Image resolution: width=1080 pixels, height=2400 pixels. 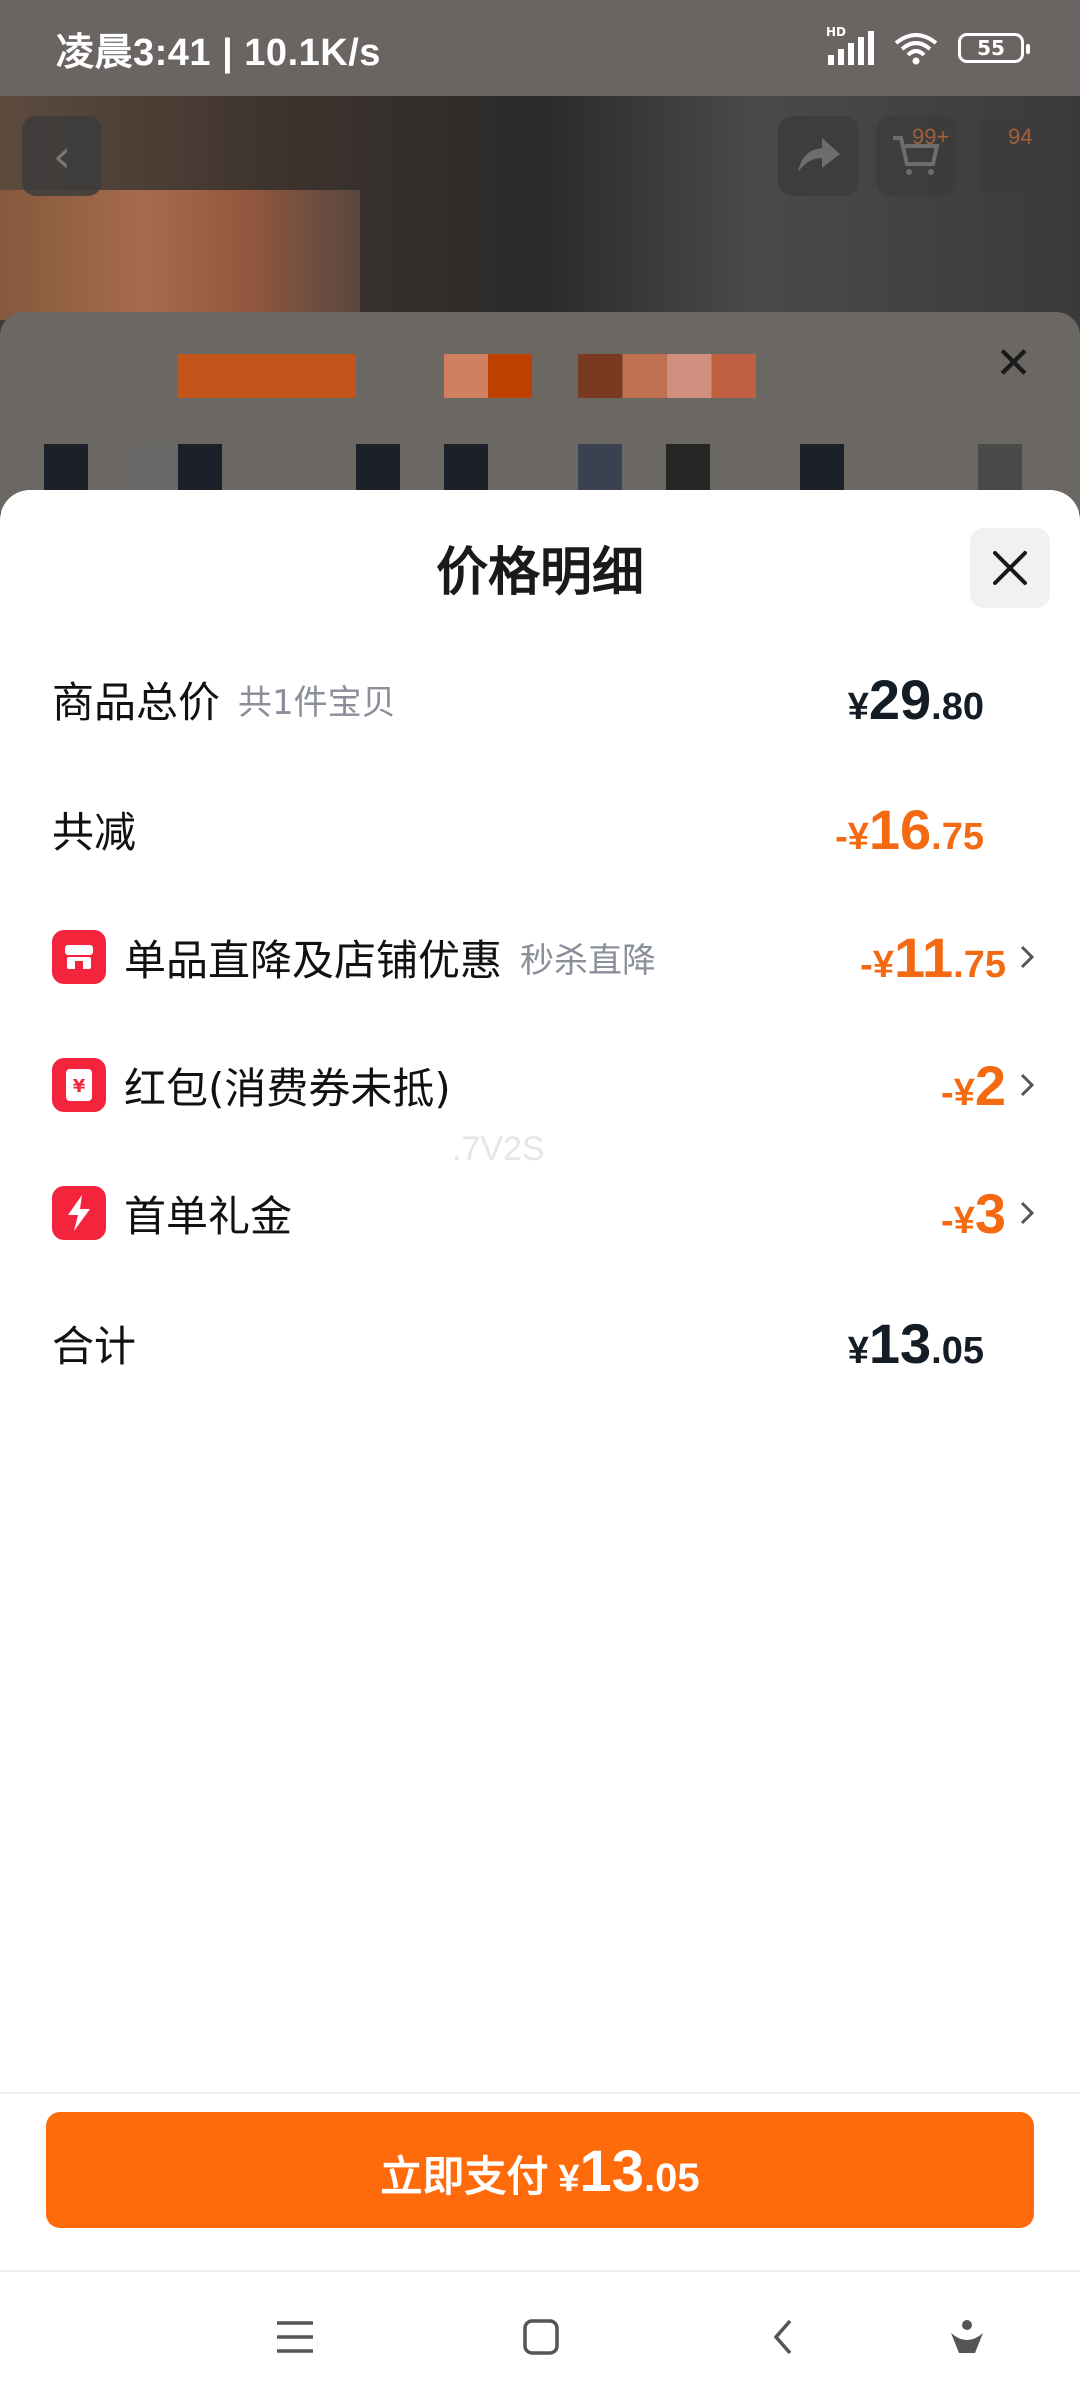 What do you see at coordinates (818, 156) in the screenshot?
I see `share-icon` at bounding box center [818, 156].